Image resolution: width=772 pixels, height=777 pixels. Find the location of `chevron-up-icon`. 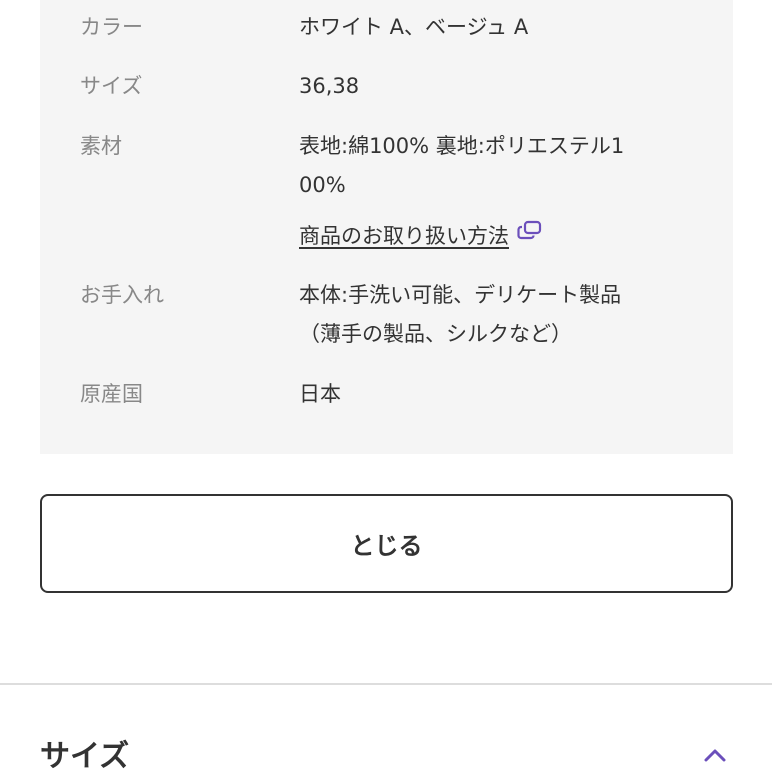

chevron-up-icon is located at coordinates (715, 756).